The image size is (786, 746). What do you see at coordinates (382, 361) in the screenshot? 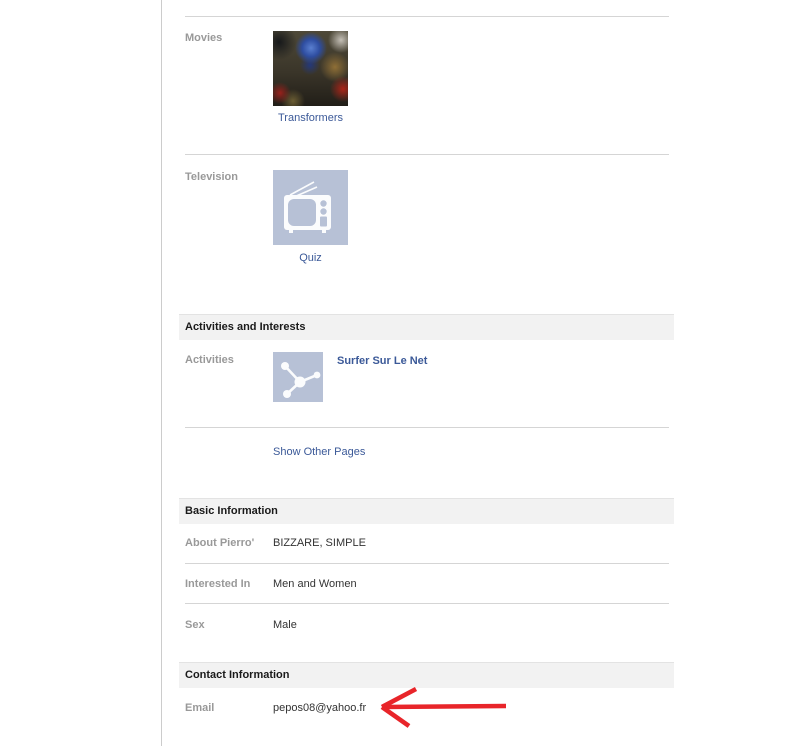
I see `surfer-sur-le-net-link: Surfer Sur Le Net` at bounding box center [382, 361].